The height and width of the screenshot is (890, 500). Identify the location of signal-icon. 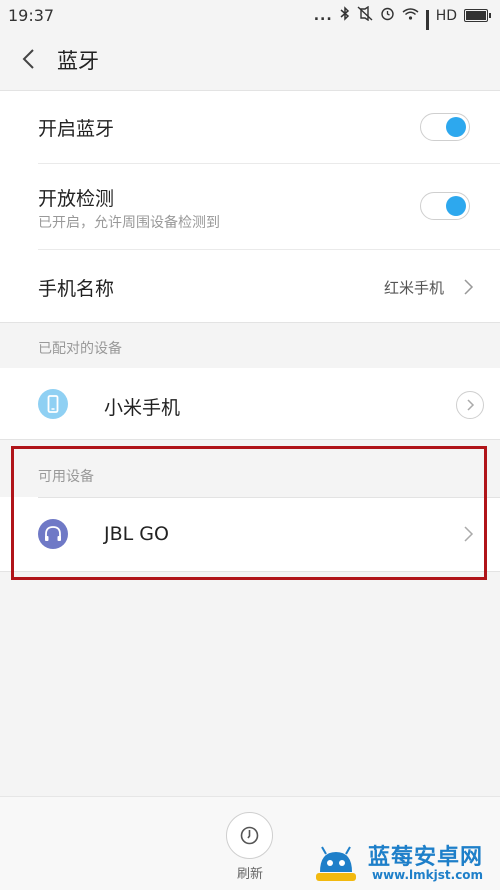
(427, 24).